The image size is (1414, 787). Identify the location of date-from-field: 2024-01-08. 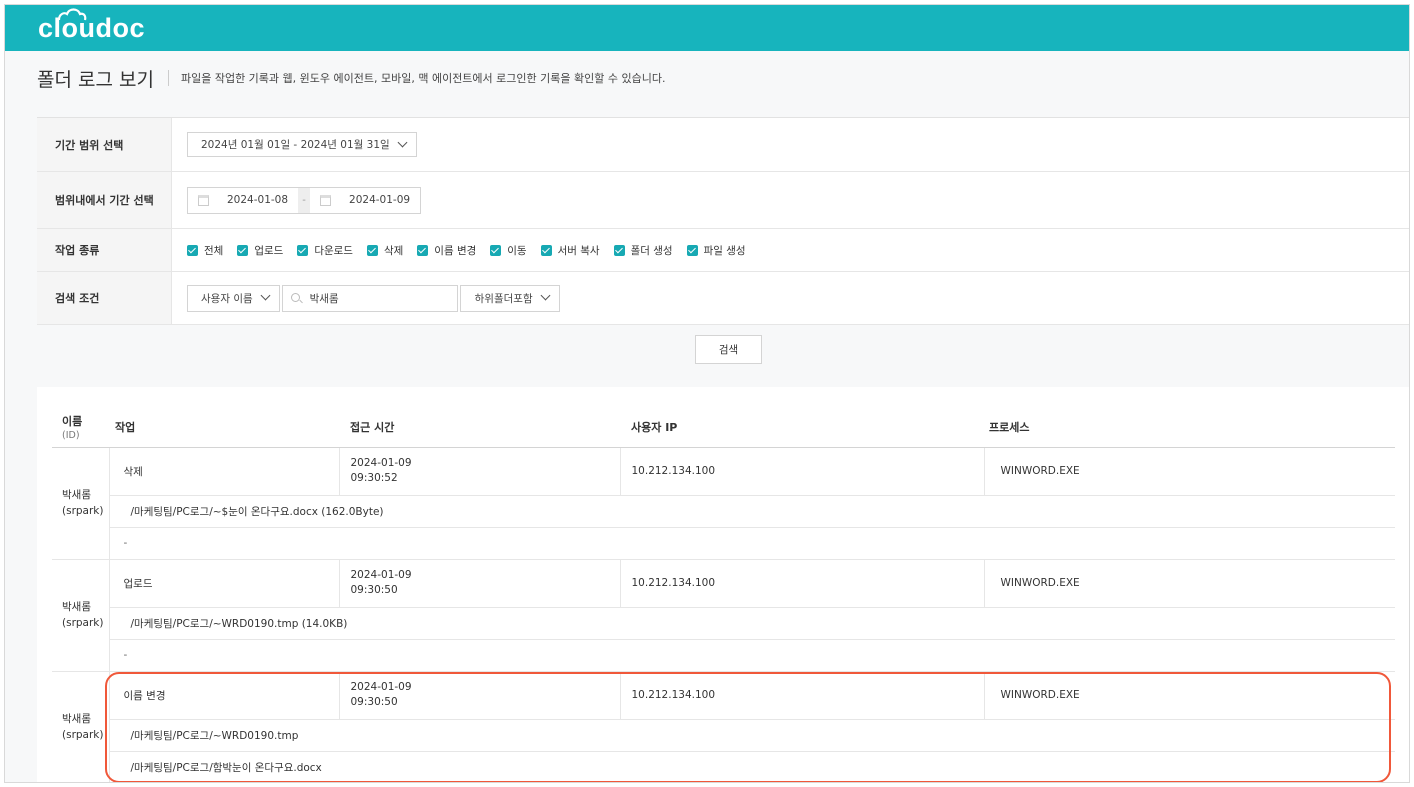
(243, 200).